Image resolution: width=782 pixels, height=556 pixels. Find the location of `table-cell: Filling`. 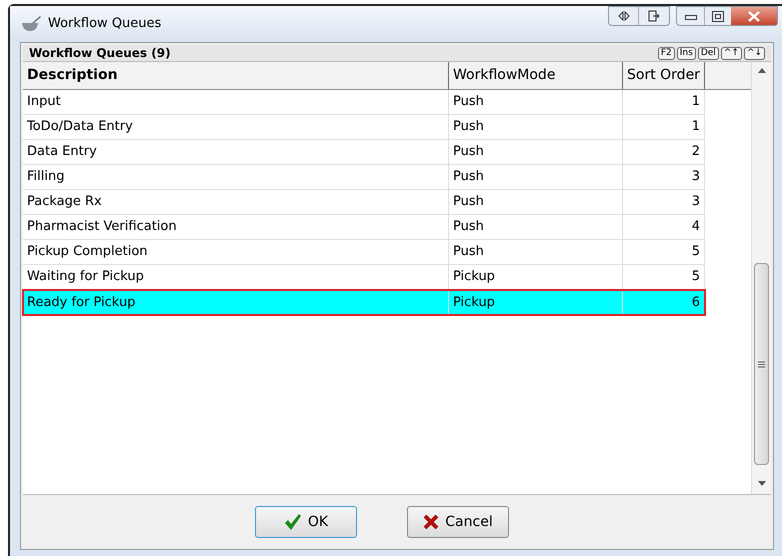

table-cell: Filling is located at coordinates (236, 177).